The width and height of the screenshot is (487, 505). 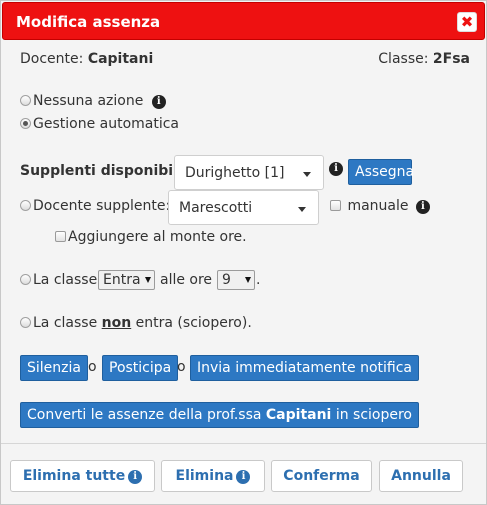 I want to click on classe-info: Classe: 2Fsa, so click(x=424, y=59).